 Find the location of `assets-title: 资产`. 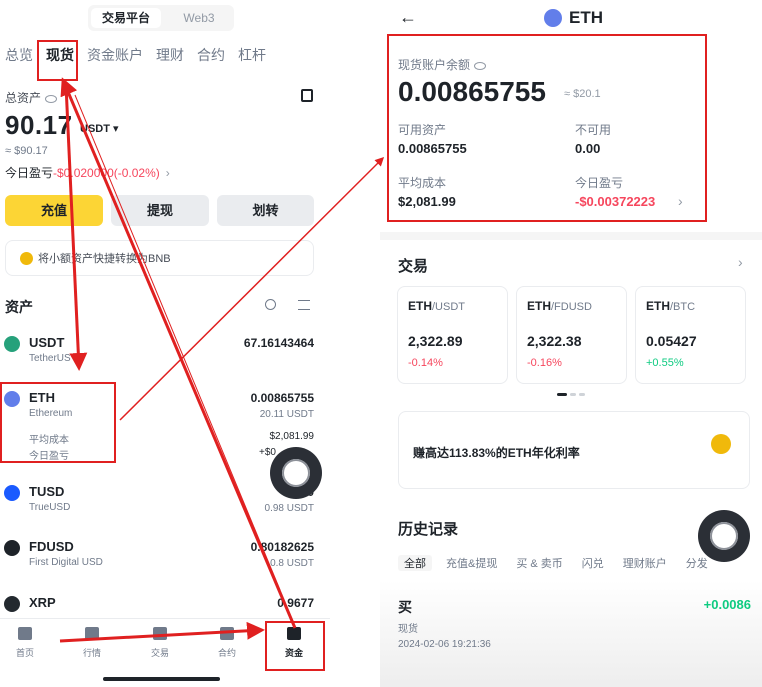

assets-title: 资产 is located at coordinates (19, 307).